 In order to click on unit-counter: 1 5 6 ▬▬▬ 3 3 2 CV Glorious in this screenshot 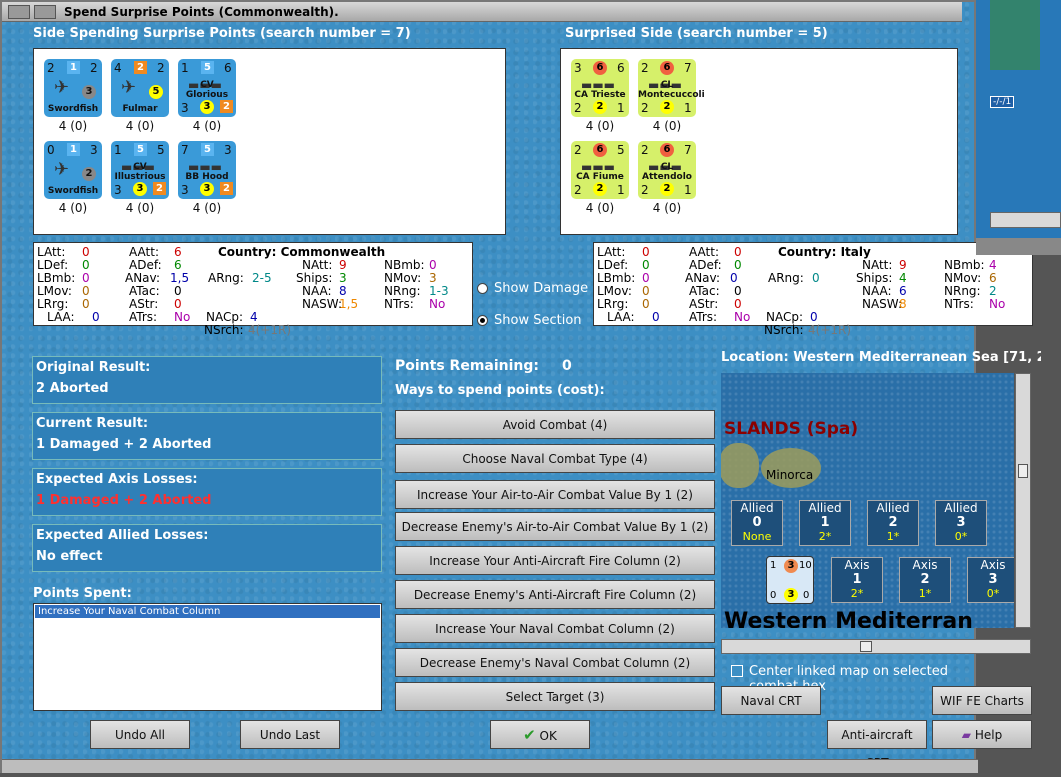, I will do `click(207, 88)`.